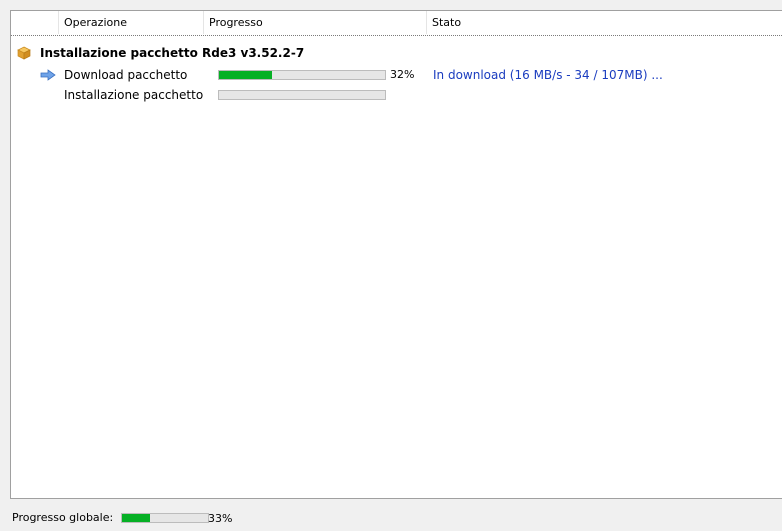 This screenshot has height=531, width=782. What do you see at coordinates (220, 518) in the screenshot?
I see `global-progress-percent: 33%` at bounding box center [220, 518].